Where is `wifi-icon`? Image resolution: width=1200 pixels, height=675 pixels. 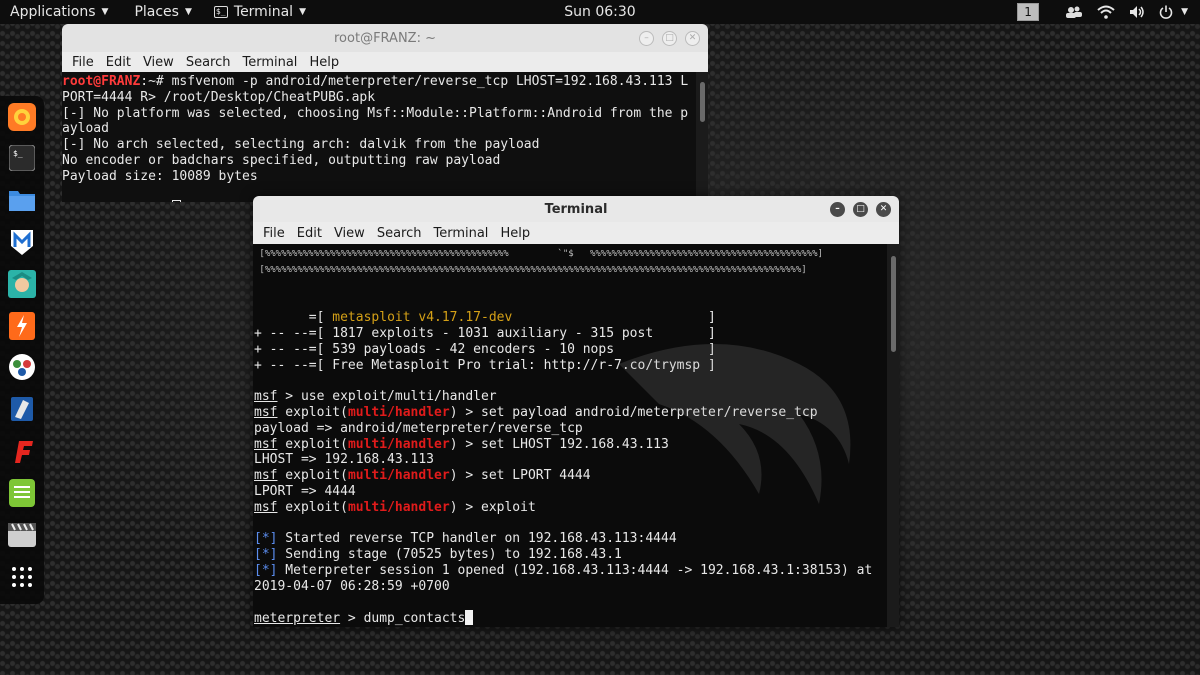
wifi-icon is located at coordinates (1106, 12).